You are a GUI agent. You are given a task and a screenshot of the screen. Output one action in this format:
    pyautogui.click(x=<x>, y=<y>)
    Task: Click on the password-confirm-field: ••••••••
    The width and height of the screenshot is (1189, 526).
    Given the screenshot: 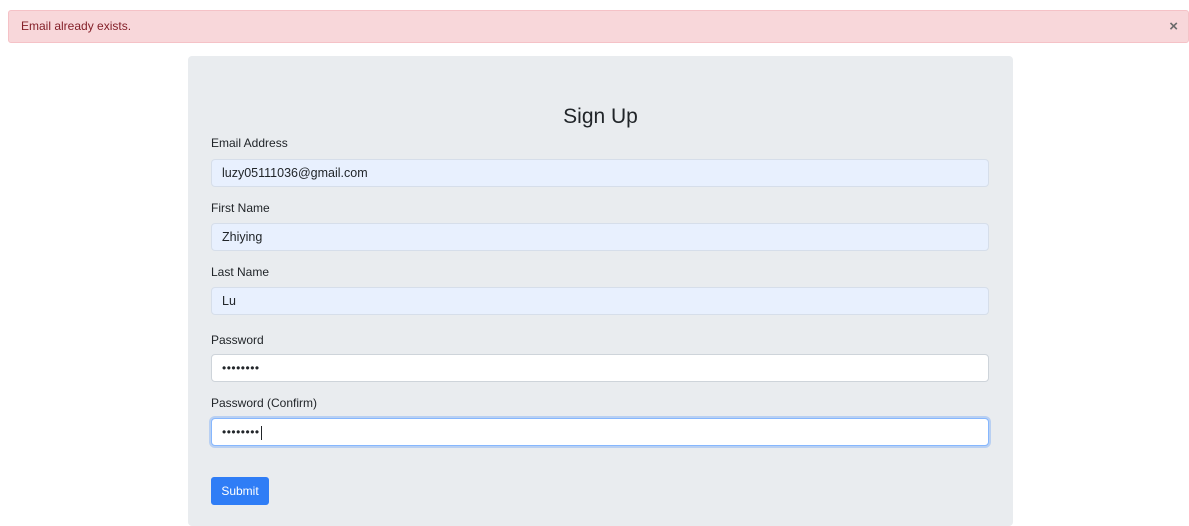 What is the action you would take?
    pyautogui.click(x=600, y=432)
    